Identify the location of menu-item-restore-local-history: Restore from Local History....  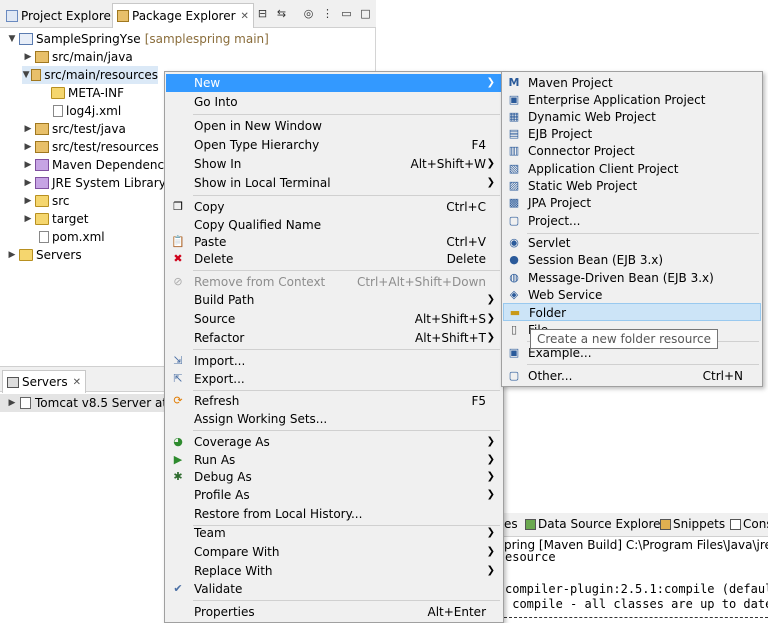
(334, 514).